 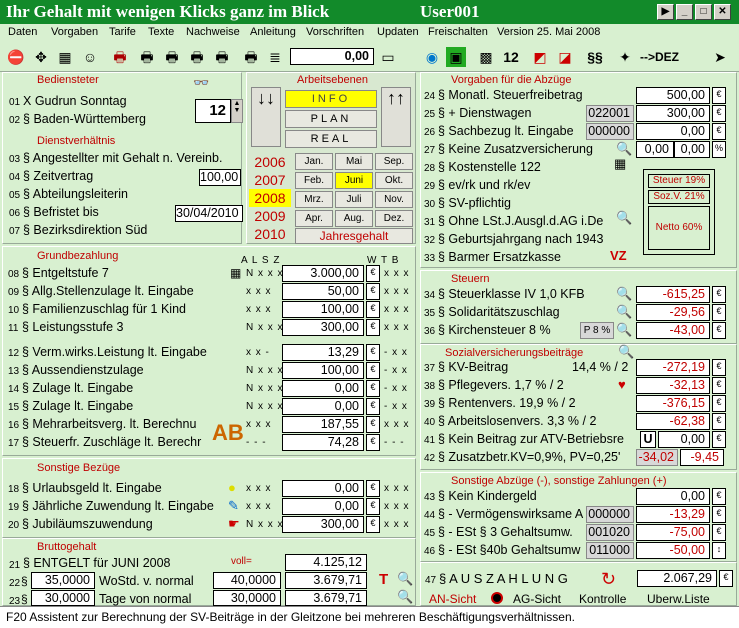 What do you see at coordinates (597, 330) in the screenshot?
I see `p8-button: P 8 %` at bounding box center [597, 330].